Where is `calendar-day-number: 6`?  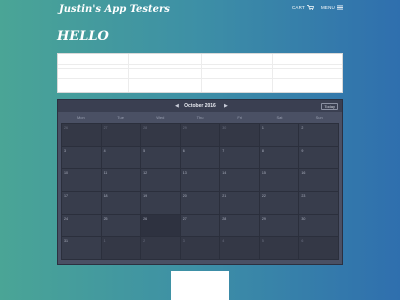 calendar-day-number: 6 is located at coordinates (302, 241).